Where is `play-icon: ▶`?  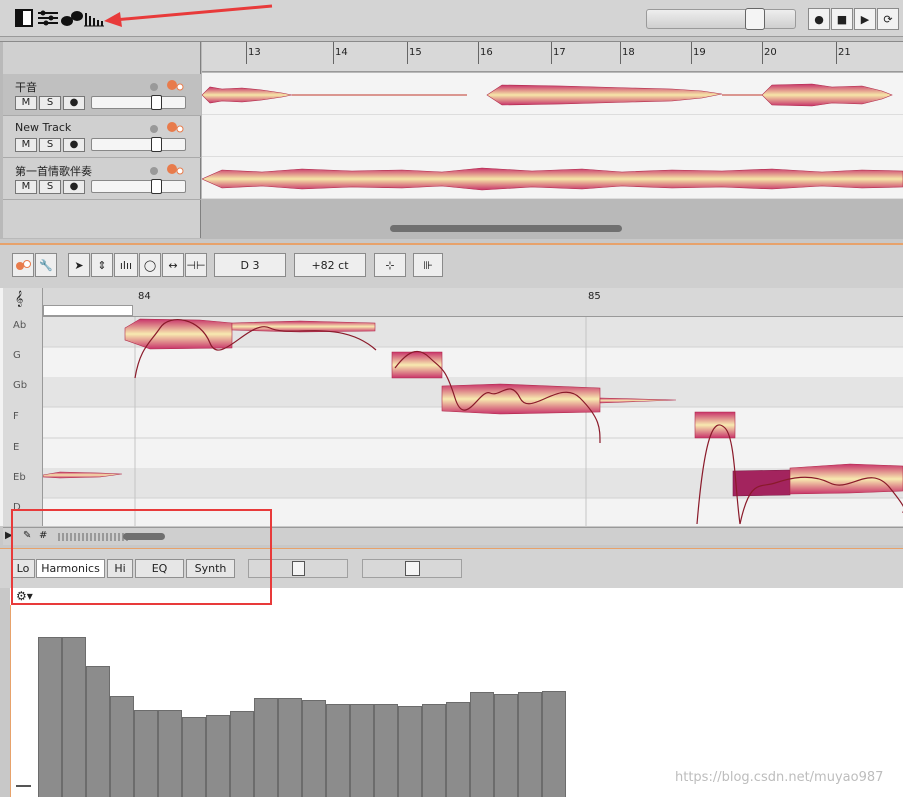
play-icon: ▶ is located at coordinates (865, 19).